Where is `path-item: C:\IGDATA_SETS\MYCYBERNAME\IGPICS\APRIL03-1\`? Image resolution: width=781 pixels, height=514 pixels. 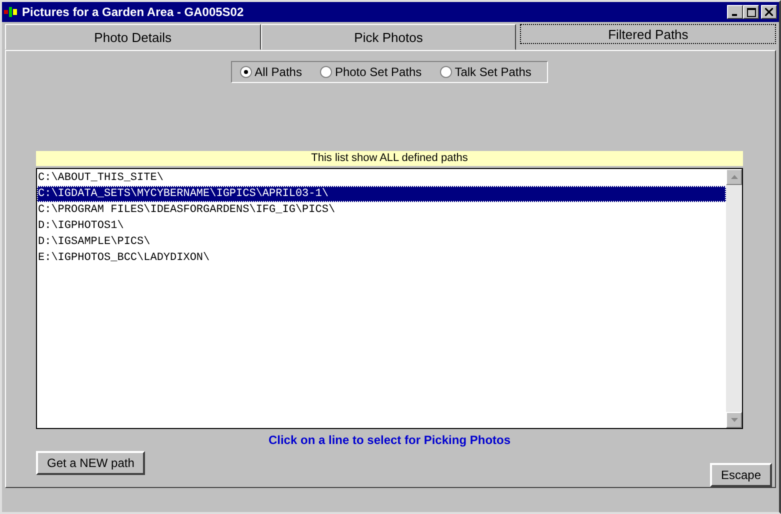
path-item: C:\IGDATA_SETS\MYCYBERNAME\IGPICS\APRIL03-1\ is located at coordinates (381, 194).